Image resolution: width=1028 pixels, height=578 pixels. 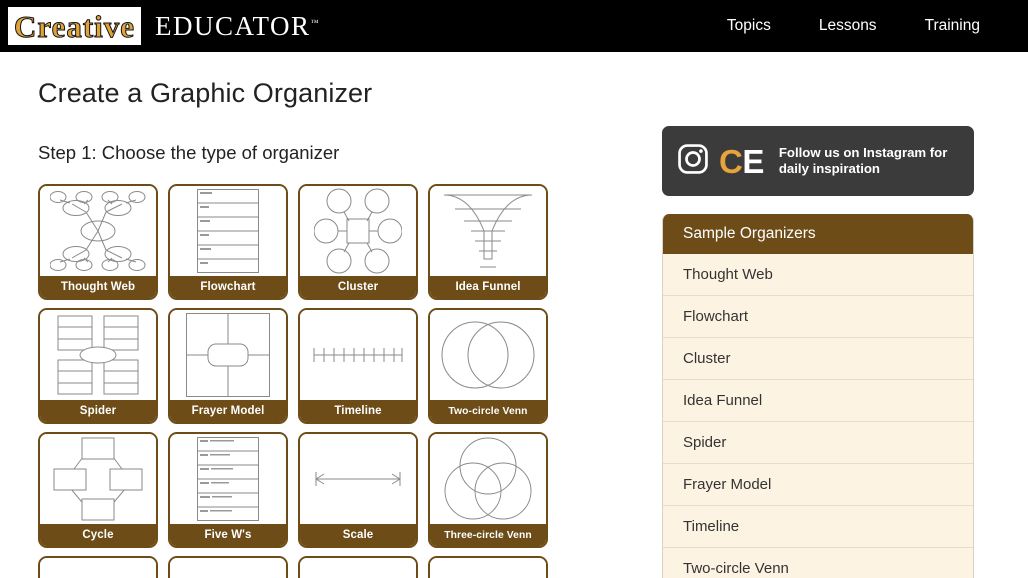 What do you see at coordinates (228, 231) in the screenshot?
I see `flowchart-thumbnail` at bounding box center [228, 231].